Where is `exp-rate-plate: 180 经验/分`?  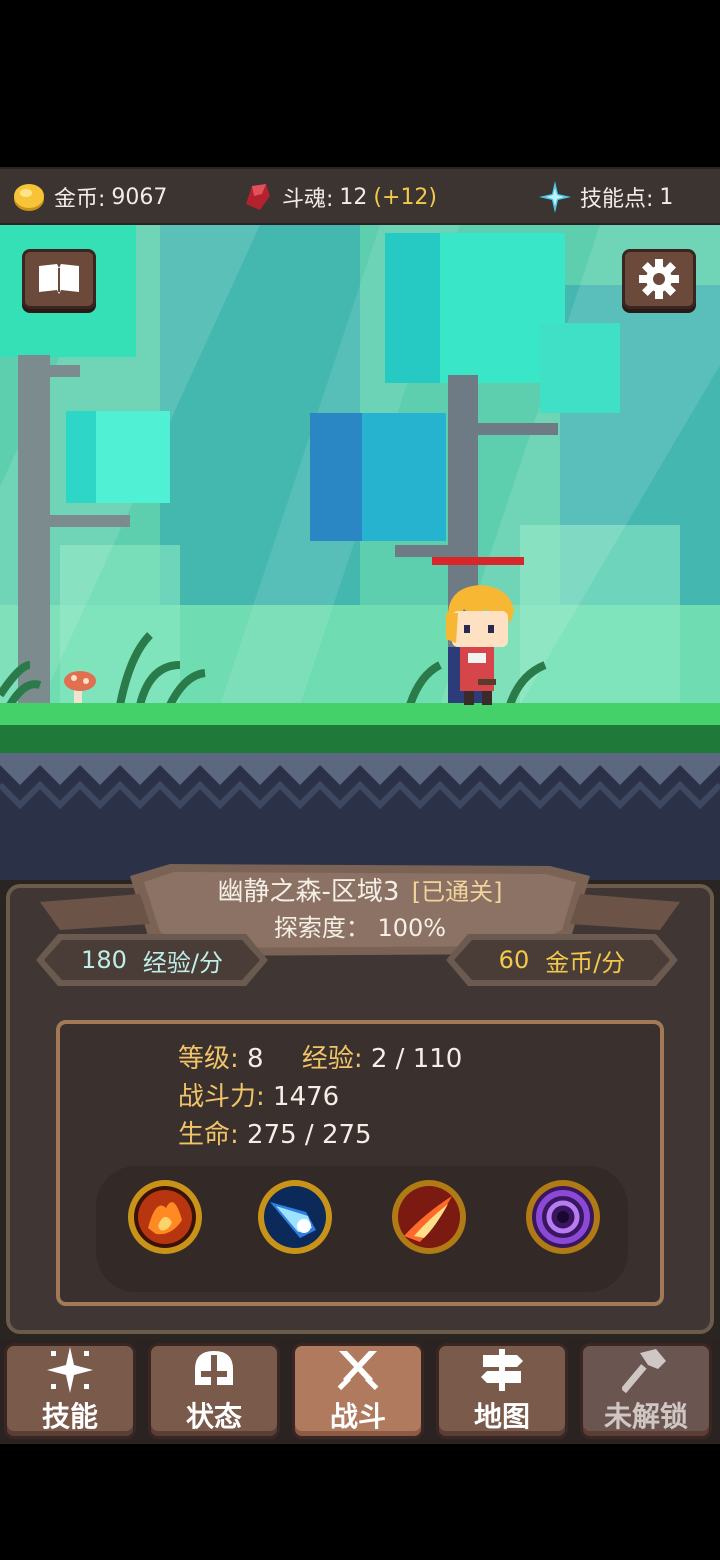
exp-rate-plate: 180 经验/分 is located at coordinates (152, 960).